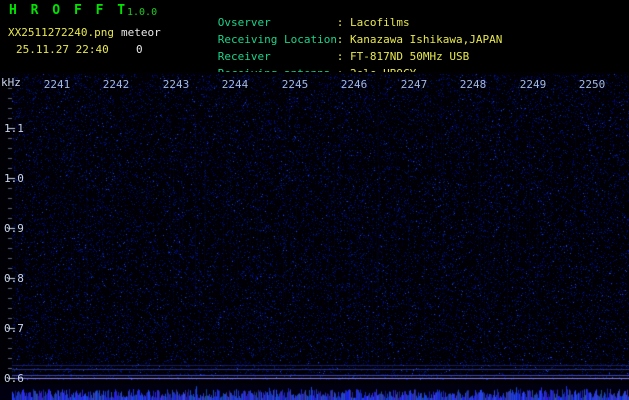  I want to click on info-label: Receiving Location, so click(277, 39).